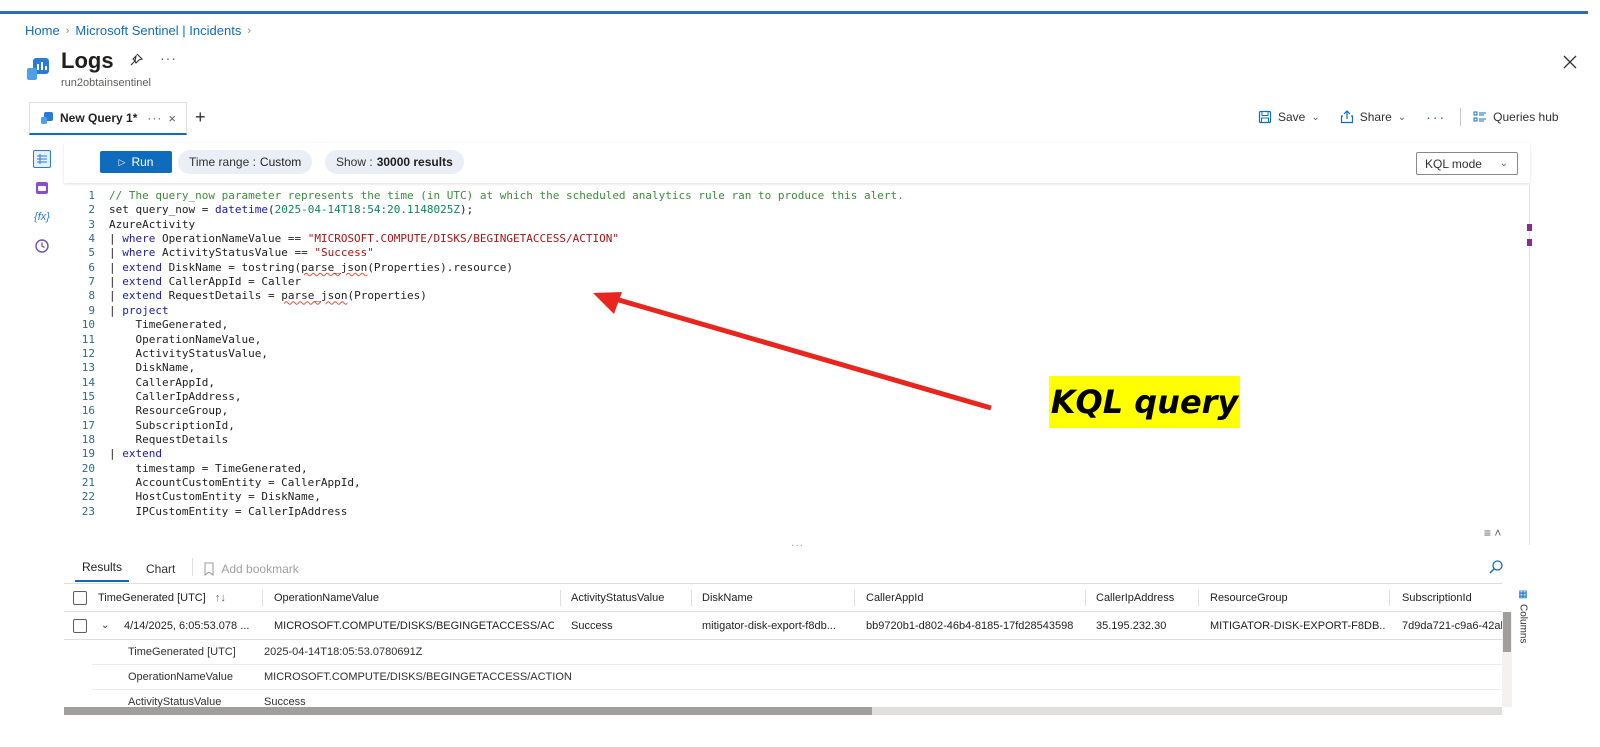  I want to click on column-header-subscriptionid: SubscriptionId, so click(1437, 598).